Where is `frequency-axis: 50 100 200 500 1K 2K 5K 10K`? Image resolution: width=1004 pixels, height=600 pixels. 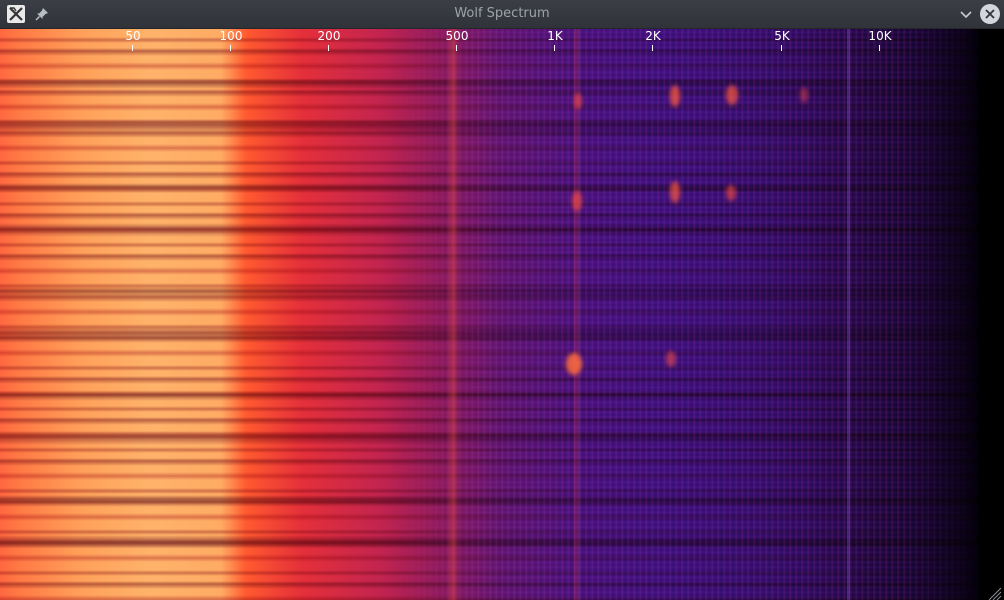
frequency-axis: 50 100 200 500 1K 2K 5K 10K is located at coordinates (502, 42).